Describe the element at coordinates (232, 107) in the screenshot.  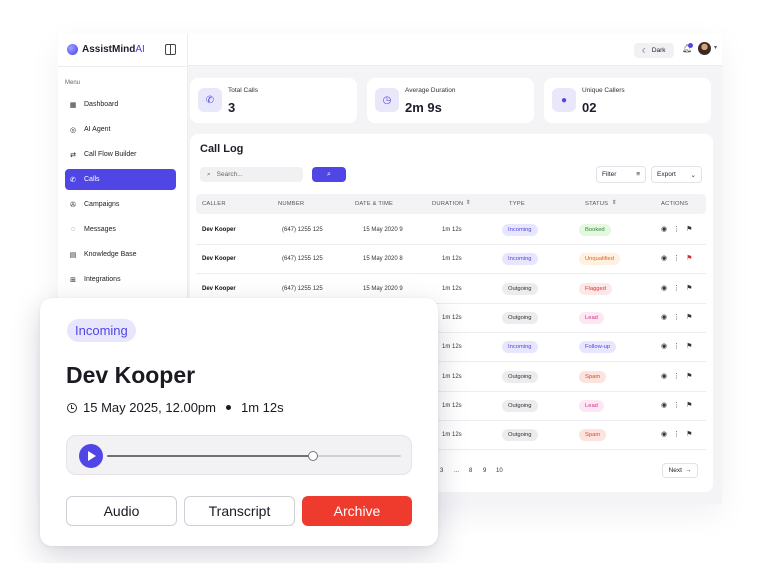
I see `stat-value: 3` at that location.